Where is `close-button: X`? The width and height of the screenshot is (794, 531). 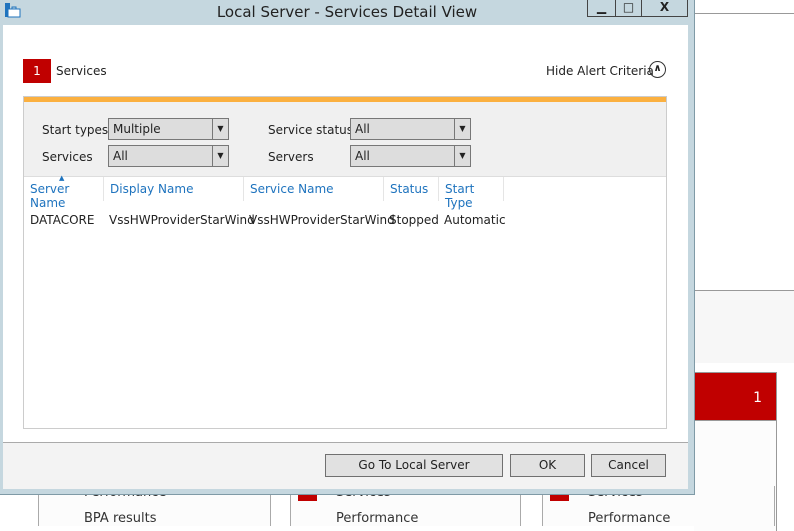 close-button: X is located at coordinates (664, 8).